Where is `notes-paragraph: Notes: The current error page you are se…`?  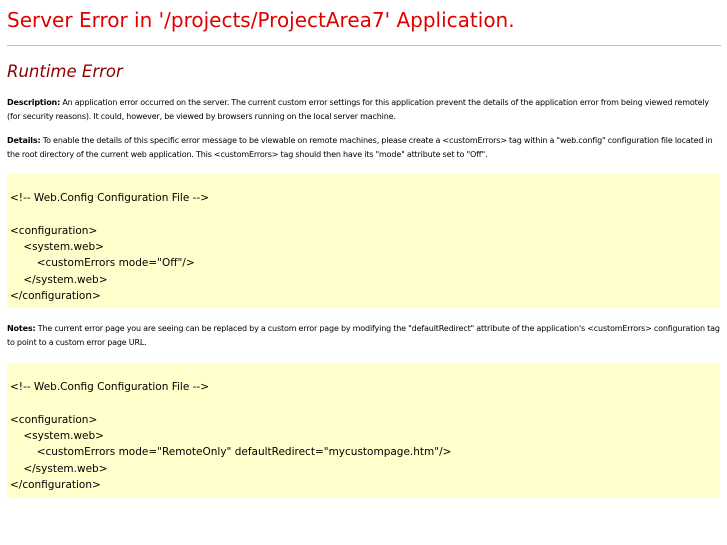 notes-paragraph: Notes: The current error page you are se… is located at coordinates (364, 336).